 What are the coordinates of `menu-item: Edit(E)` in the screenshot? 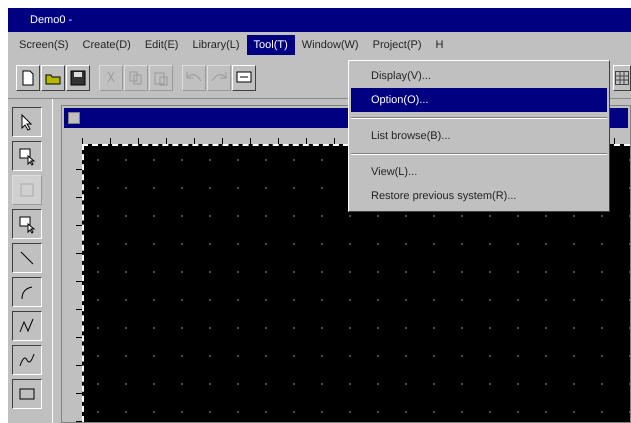 It's located at (162, 45).